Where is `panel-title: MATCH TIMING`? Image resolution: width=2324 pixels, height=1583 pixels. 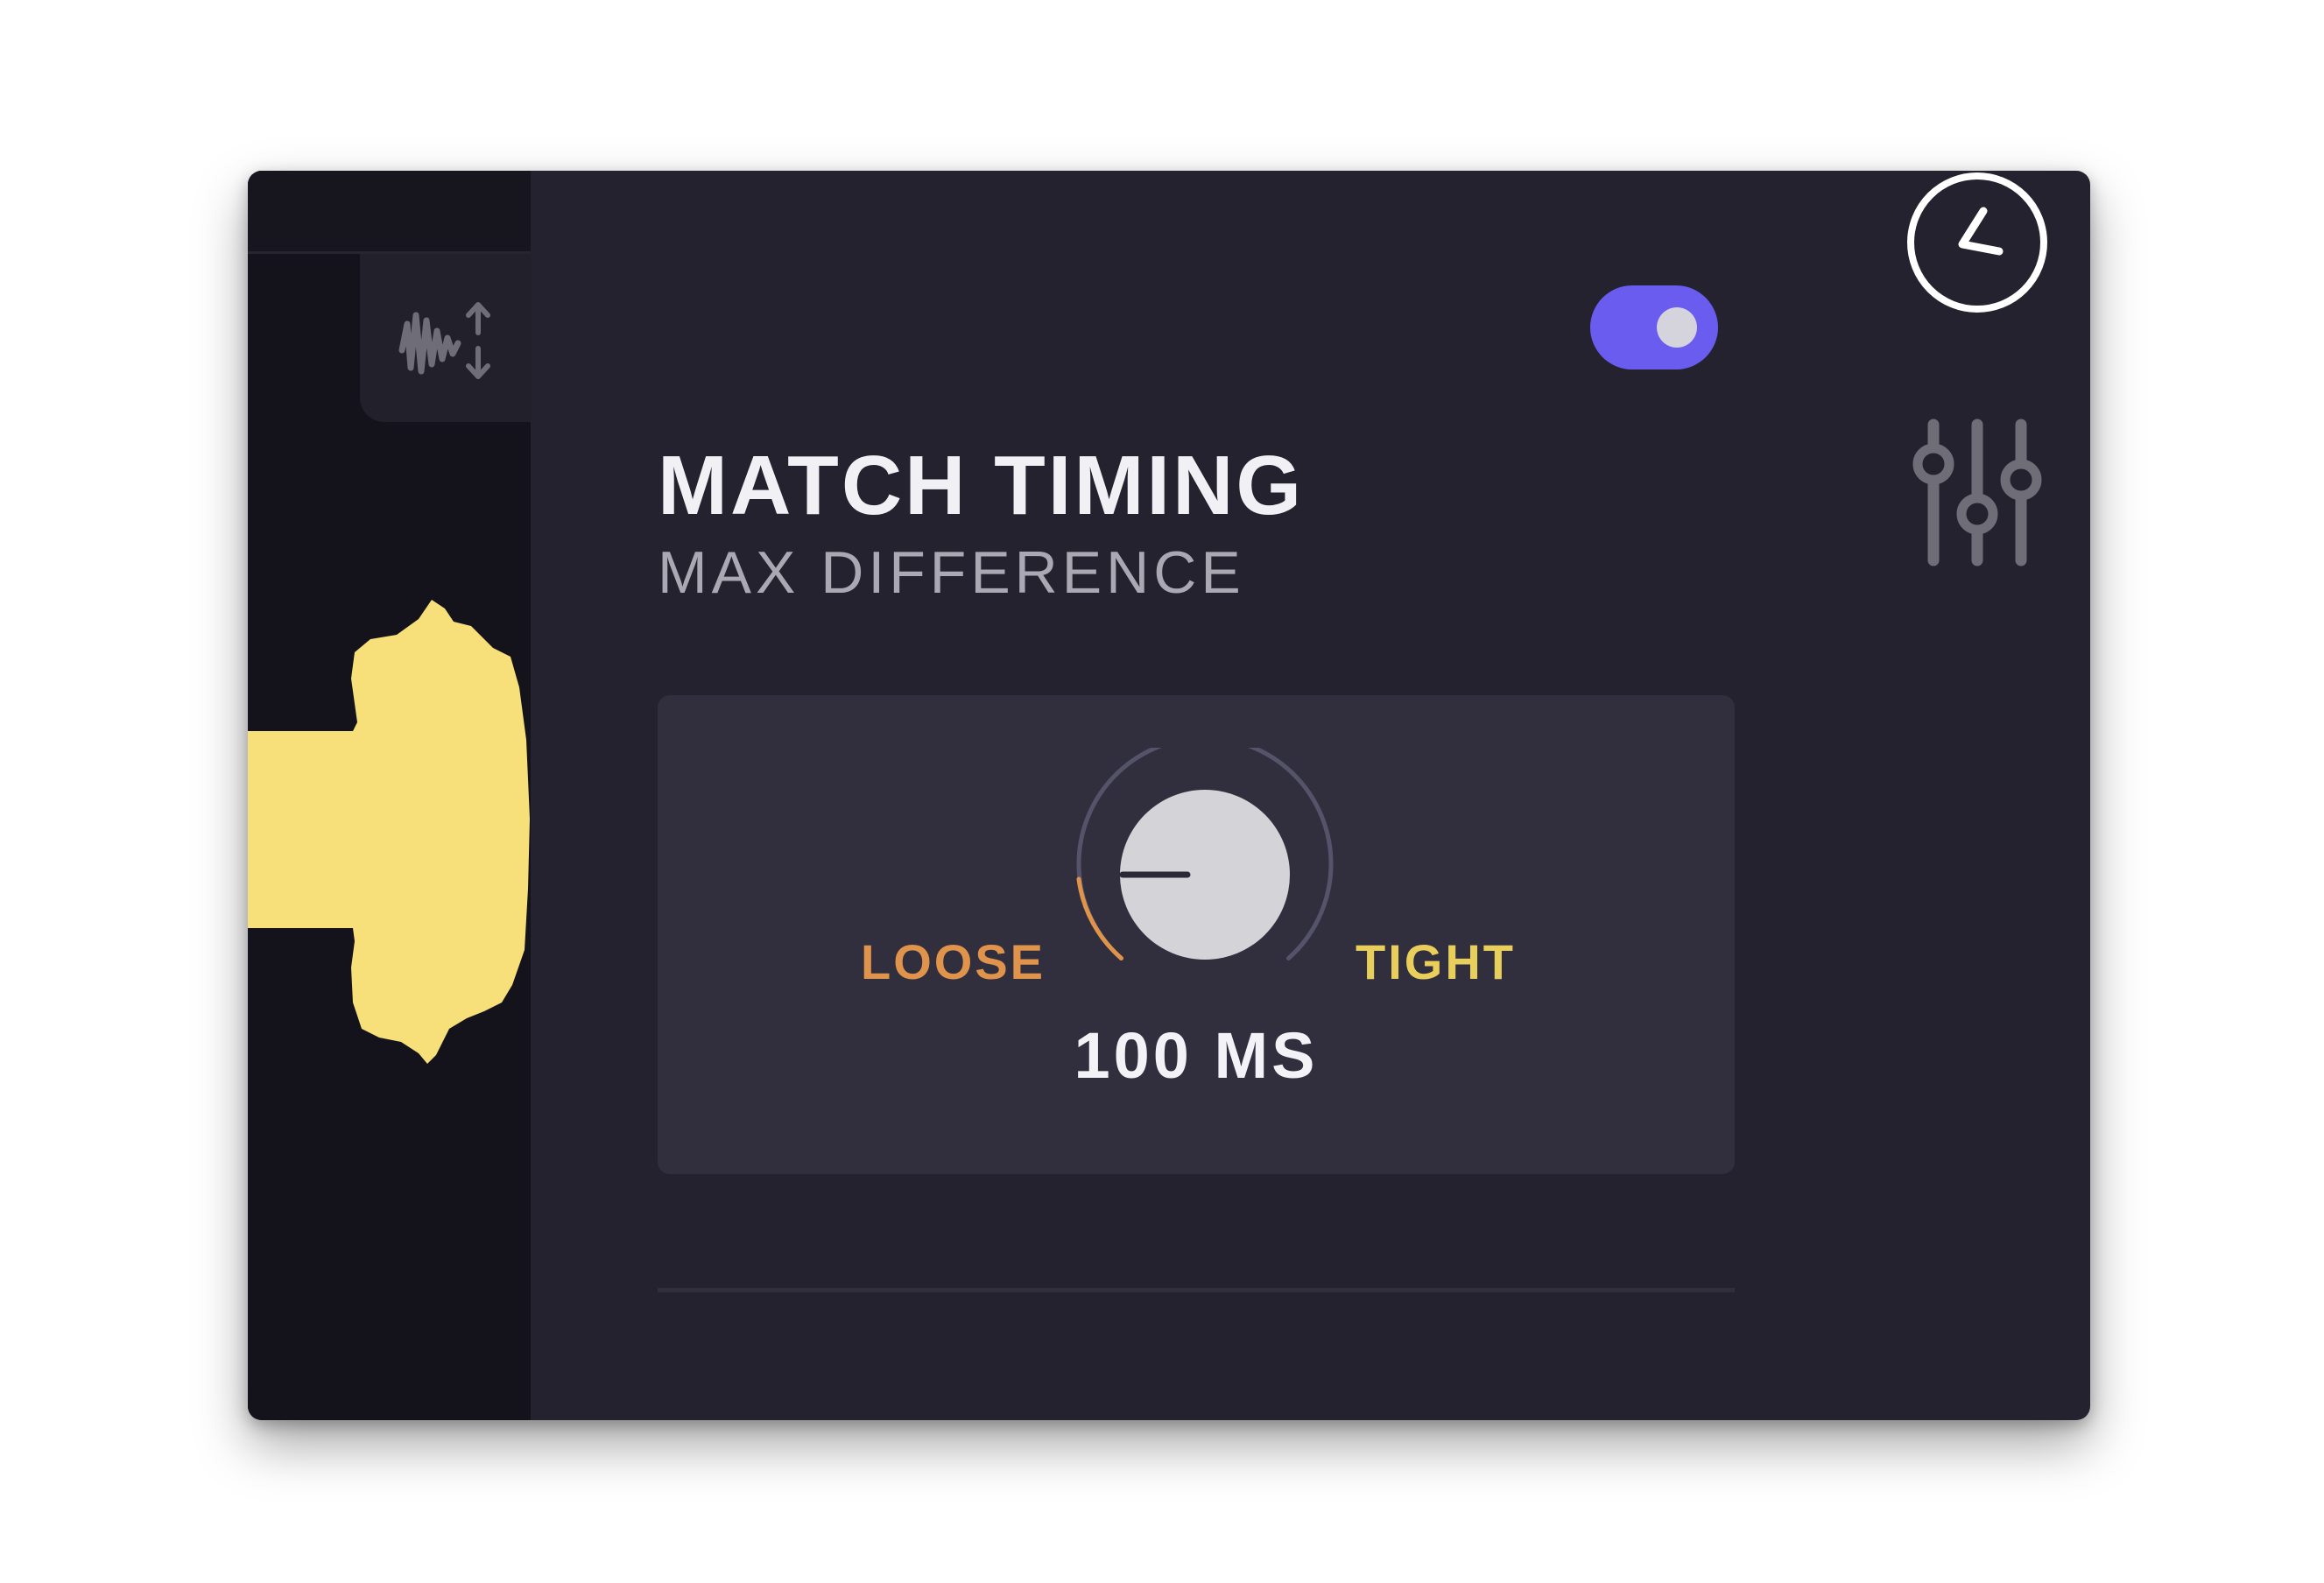
panel-title: MATCH TIMING is located at coordinates (981, 485).